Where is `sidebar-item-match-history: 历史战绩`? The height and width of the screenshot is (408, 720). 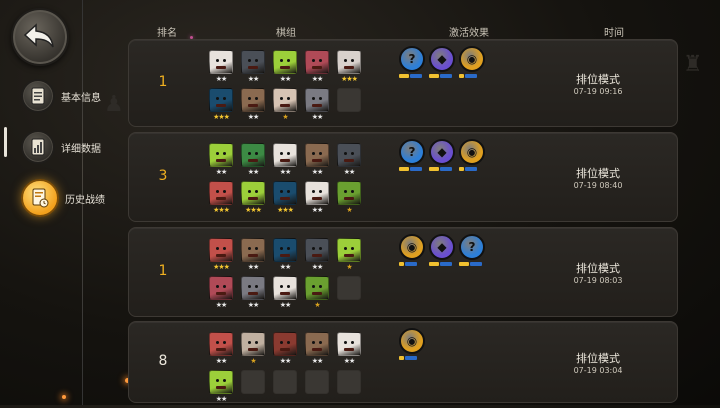 sidebar-item-match-history: 历史战绩 is located at coordinates (63, 198).